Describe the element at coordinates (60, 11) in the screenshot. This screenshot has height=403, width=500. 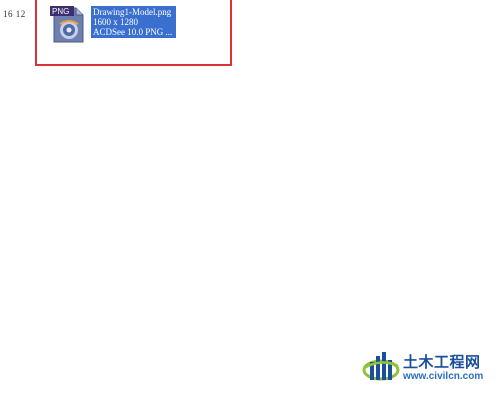
I see `png-badge-text: PNG` at that location.